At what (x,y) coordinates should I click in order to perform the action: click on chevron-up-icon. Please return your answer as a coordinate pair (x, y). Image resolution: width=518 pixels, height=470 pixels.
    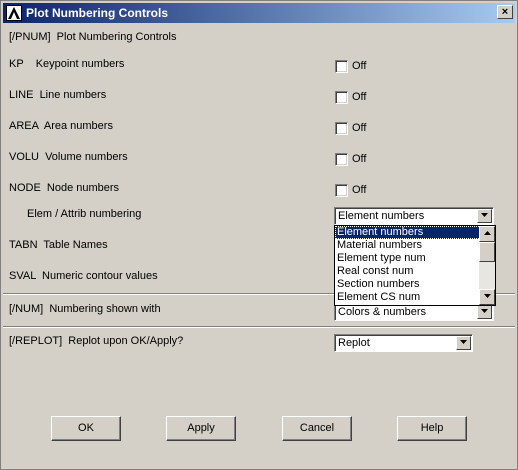
    Looking at the image, I should click on (487, 233).